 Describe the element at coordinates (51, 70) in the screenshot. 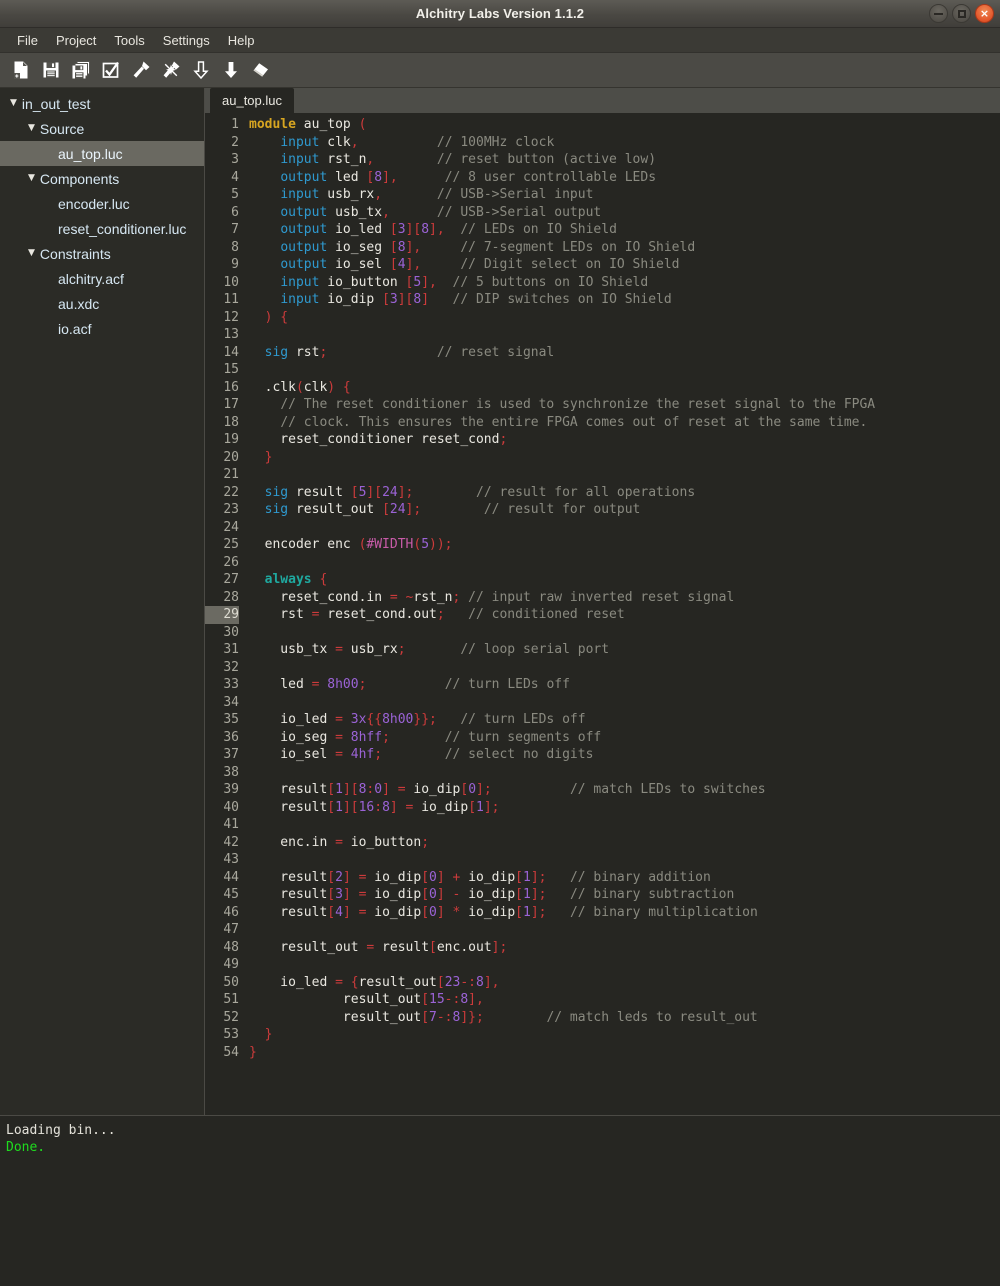

I see `save-button` at that location.